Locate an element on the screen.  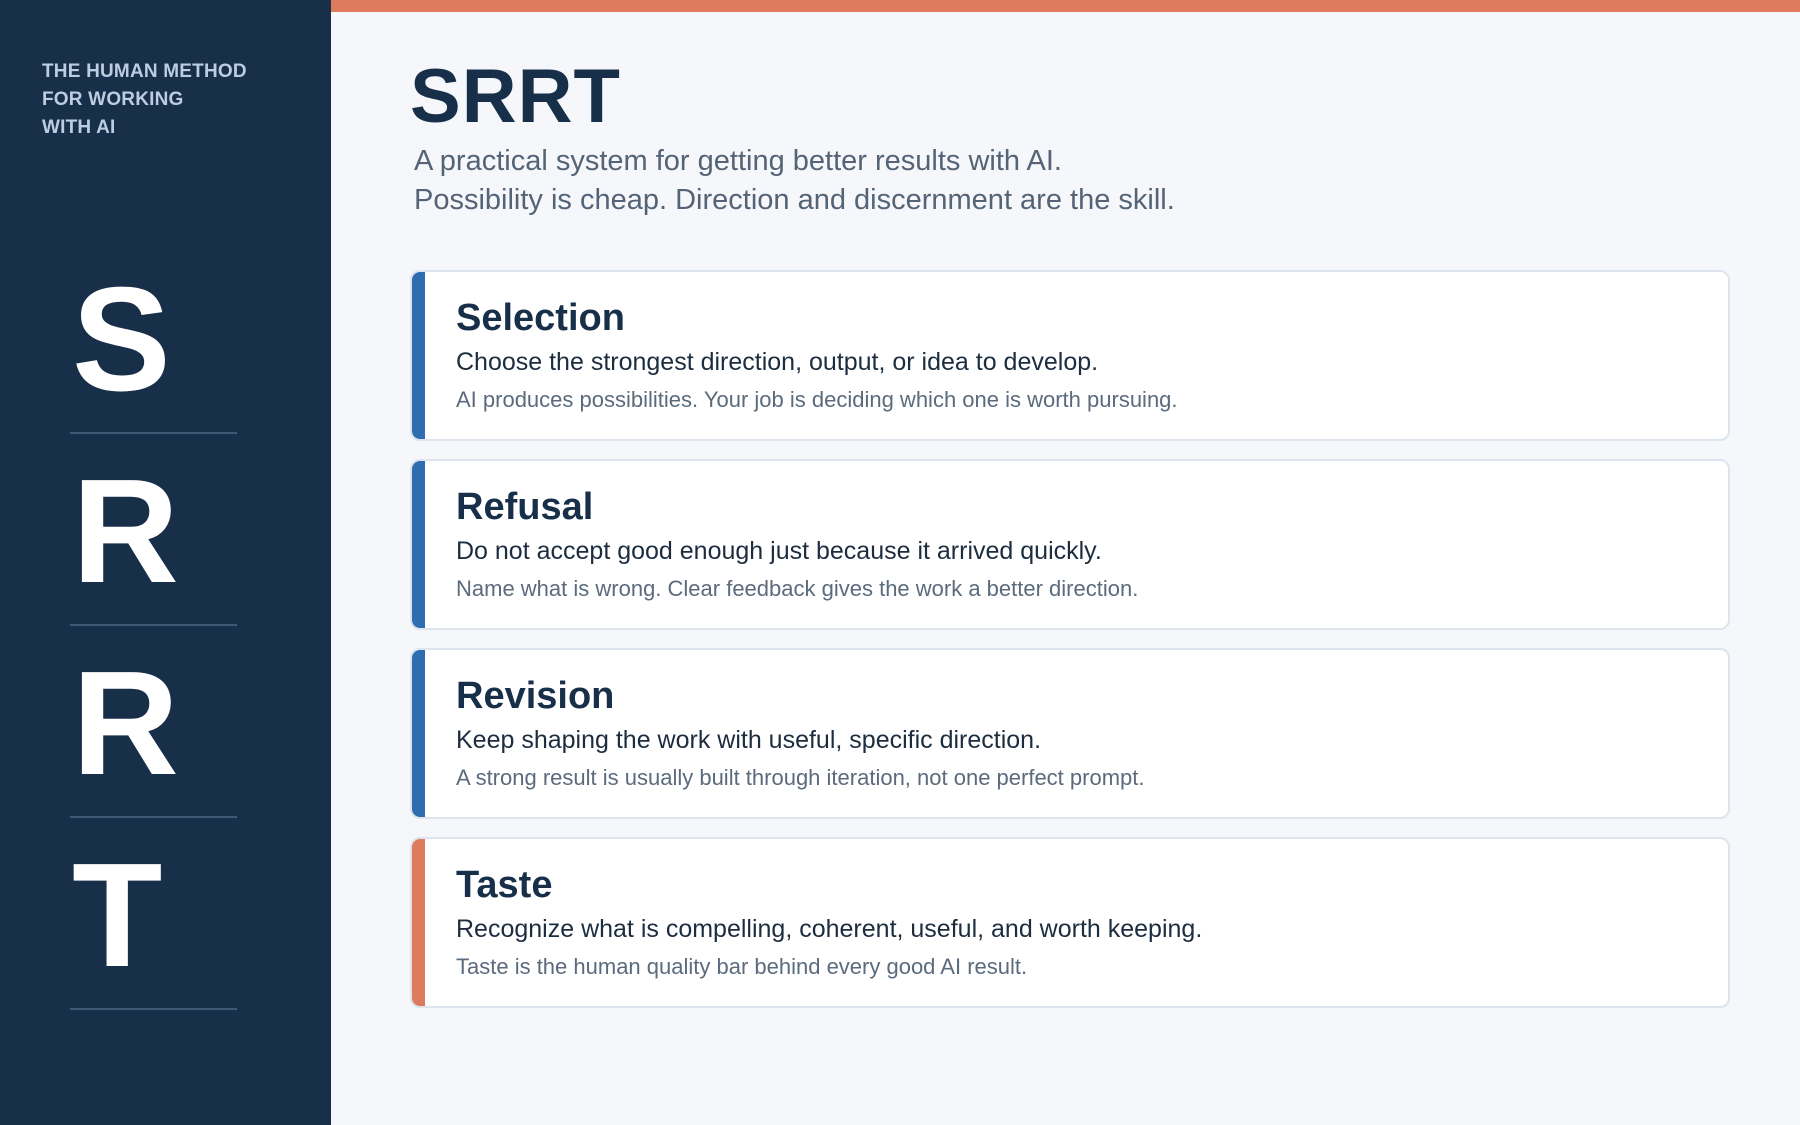
letter-glyph: T is located at coordinates (117, 915).